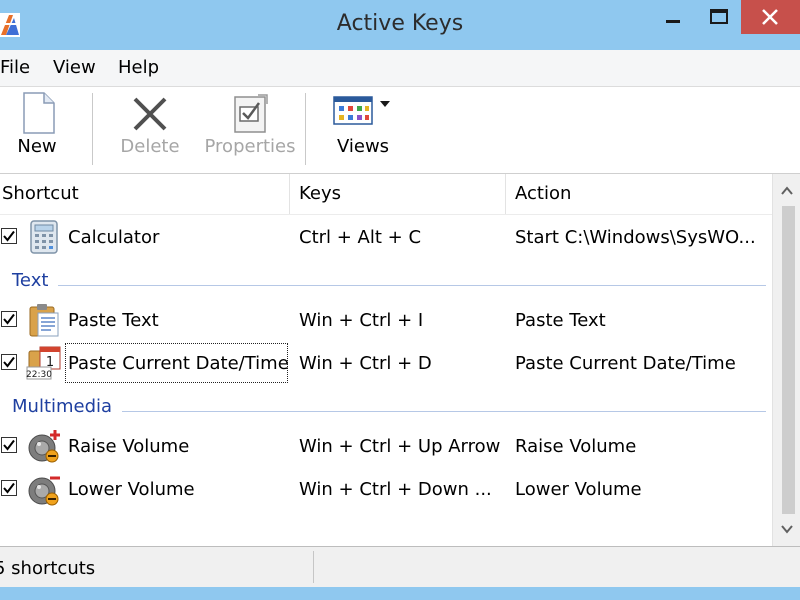 Image resolution: width=800 pixels, height=600 pixels. Describe the element at coordinates (62, 406) in the screenshot. I see `group-label: Multimedia` at that location.